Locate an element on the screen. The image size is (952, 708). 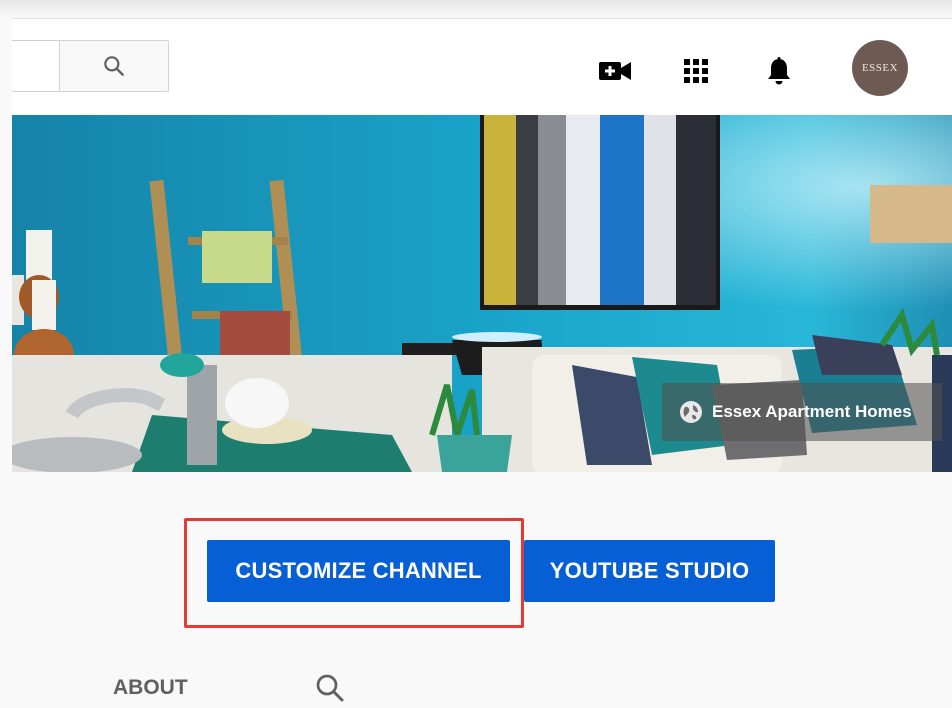
create-video-button is located at coordinates (615, 71).